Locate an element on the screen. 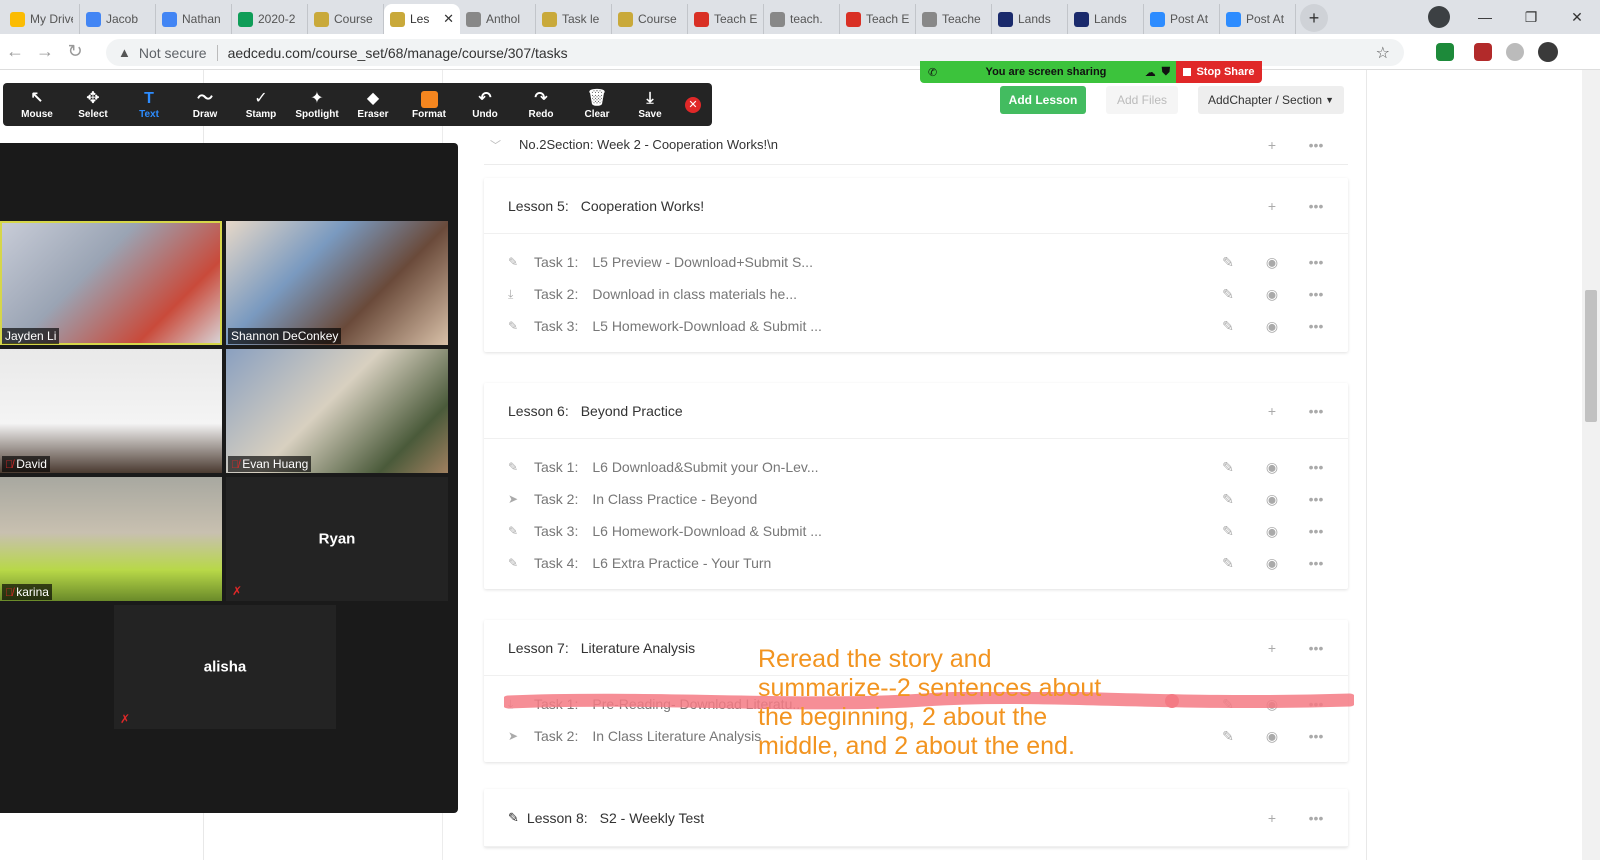 The width and height of the screenshot is (1600, 860). select-tool-button: ✥ Select is located at coordinates (93, 104).